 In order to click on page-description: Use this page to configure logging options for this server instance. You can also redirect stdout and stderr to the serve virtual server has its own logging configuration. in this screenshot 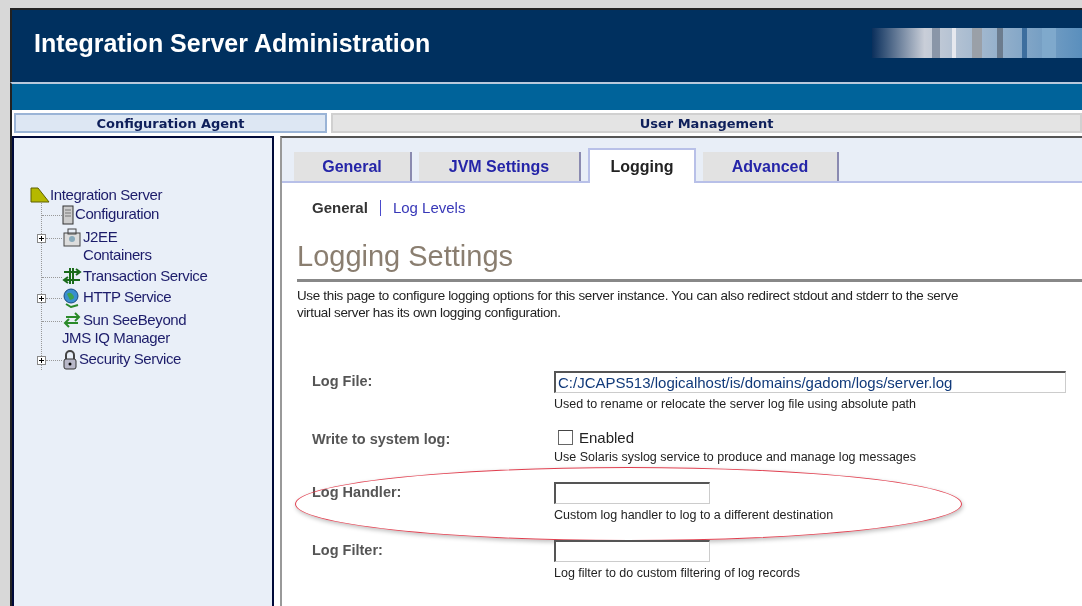, I will do `click(628, 304)`.